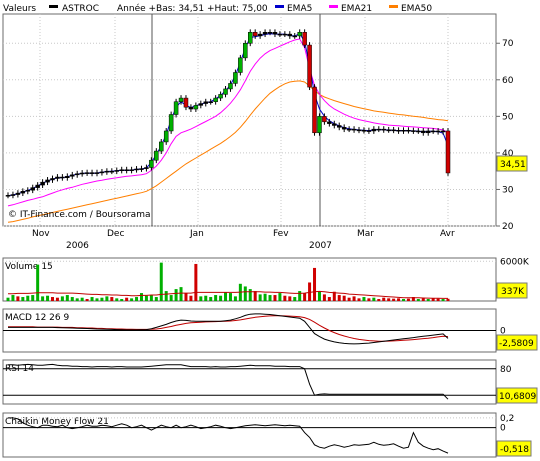 This screenshot has width=540, height=461. What do you see at coordinates (356, 9) in the screenshot?
I see `legend-ema21: EMA21` at bounding box center [356, 9].